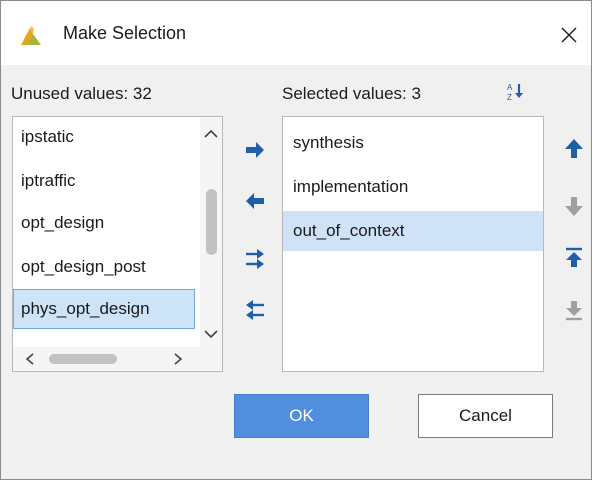 This screenshot has height=480, width=592. What do you see at coordinates (301, 416) in the screenshot?
I see `ok-button: OK` at bounding box center [301, 416].